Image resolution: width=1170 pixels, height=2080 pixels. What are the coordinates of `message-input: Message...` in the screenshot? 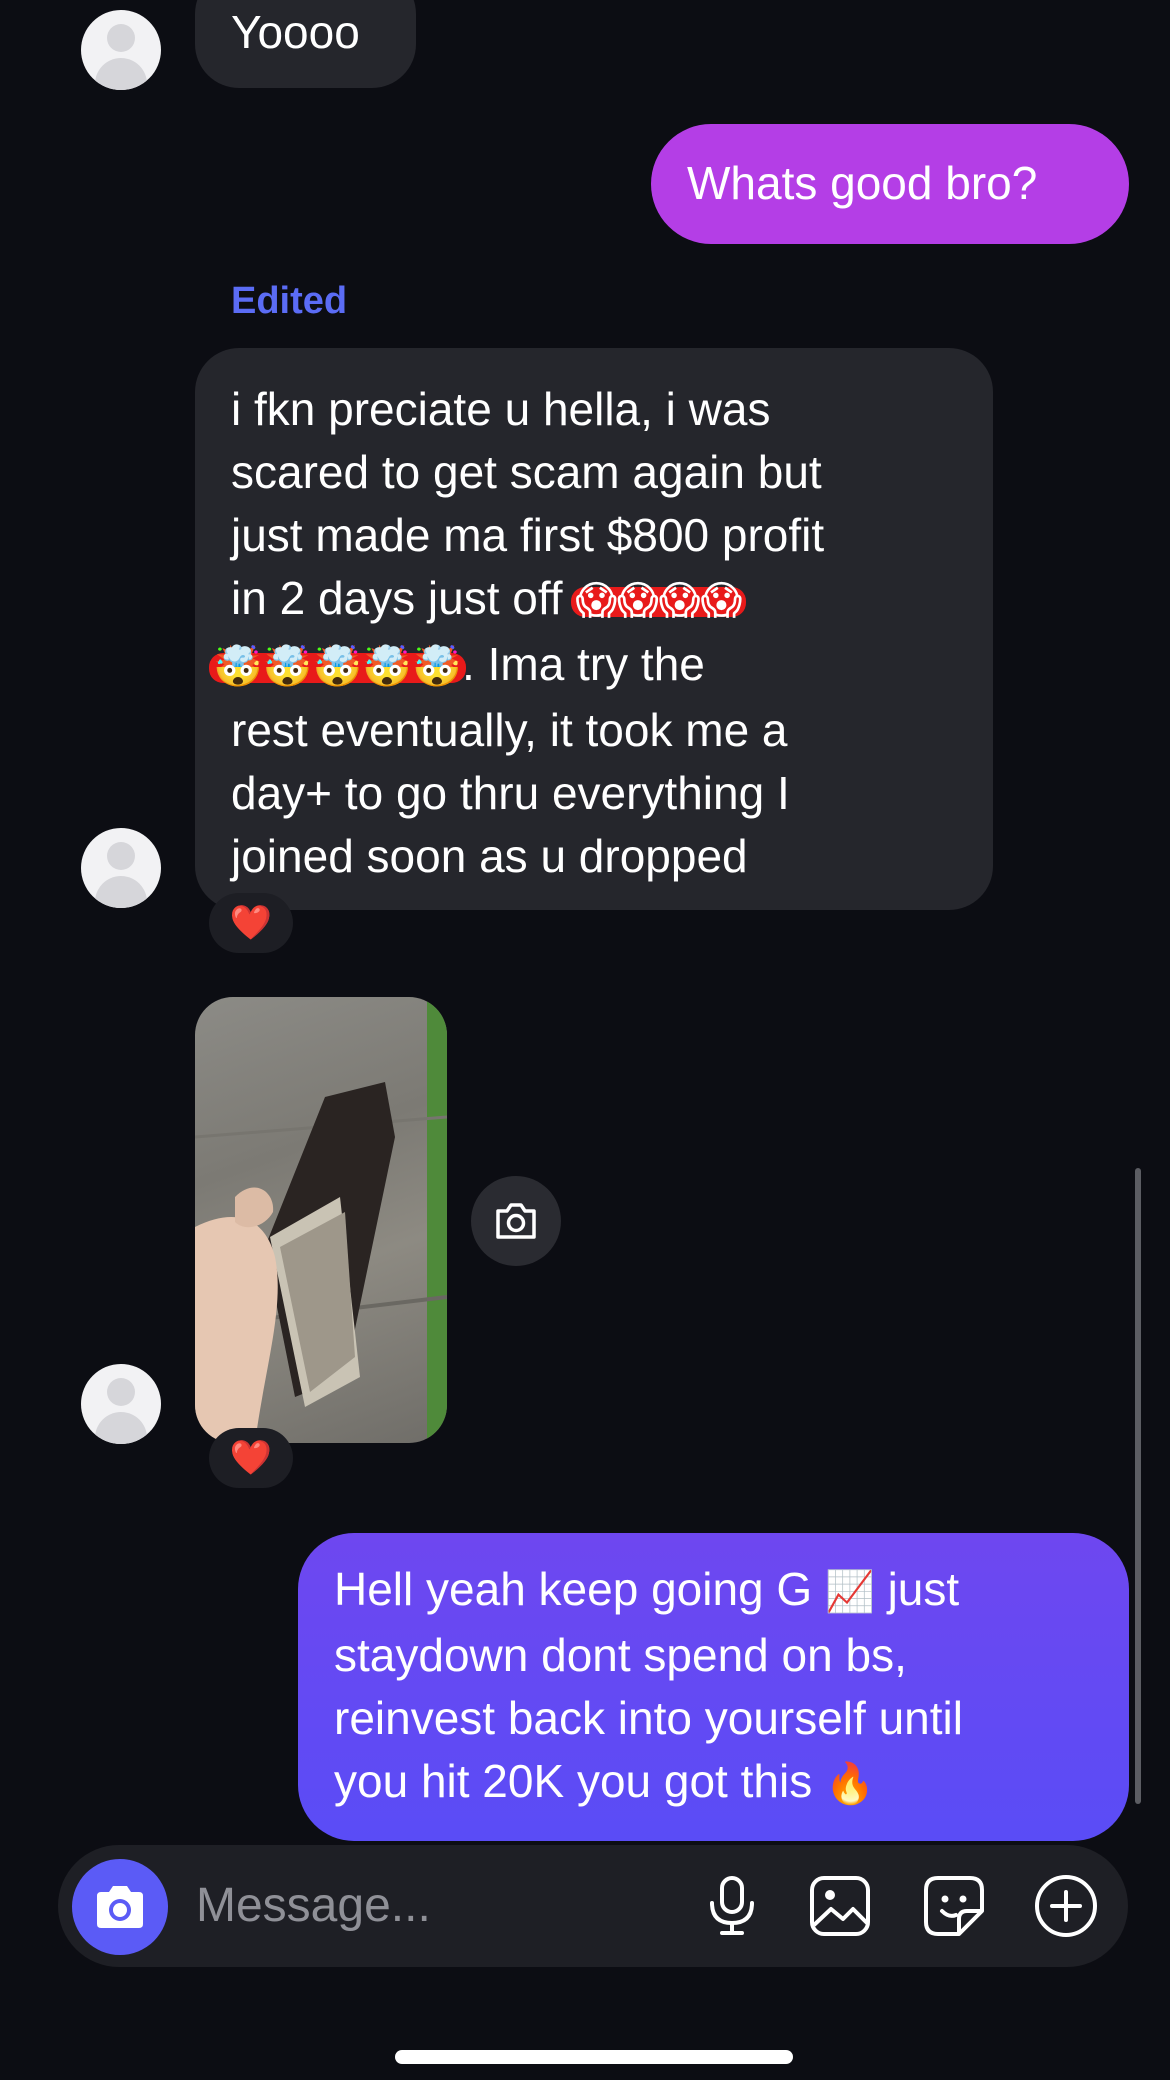 It's located at (313, 1906).